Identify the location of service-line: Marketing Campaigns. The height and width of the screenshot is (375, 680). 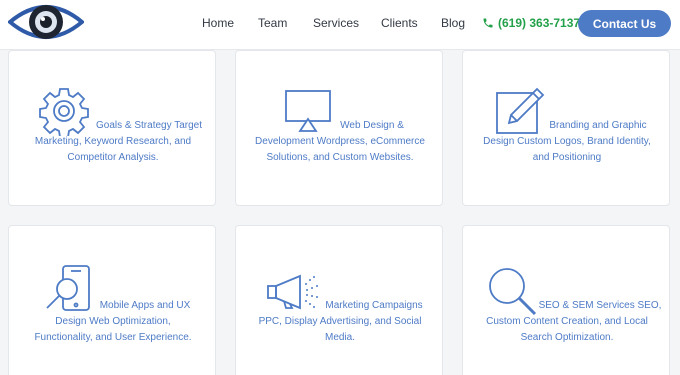
(374, 305).